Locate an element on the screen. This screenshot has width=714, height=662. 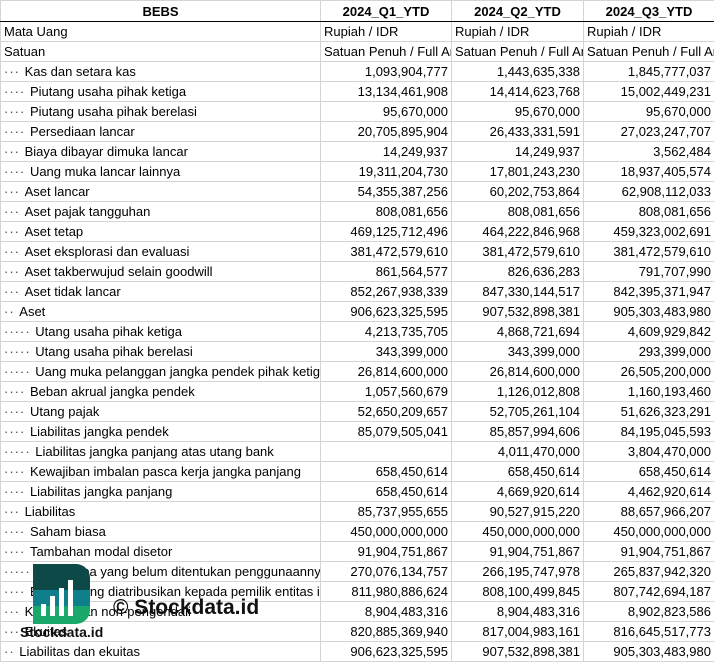
value-cell: 811,980,886,624 is located at coordinates (386, 592).